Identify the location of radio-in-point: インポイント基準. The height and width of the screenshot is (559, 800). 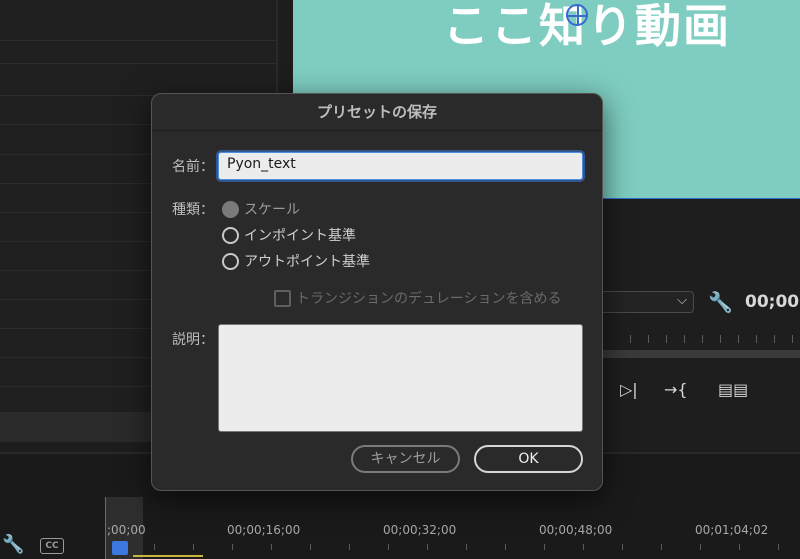
(317, 235).